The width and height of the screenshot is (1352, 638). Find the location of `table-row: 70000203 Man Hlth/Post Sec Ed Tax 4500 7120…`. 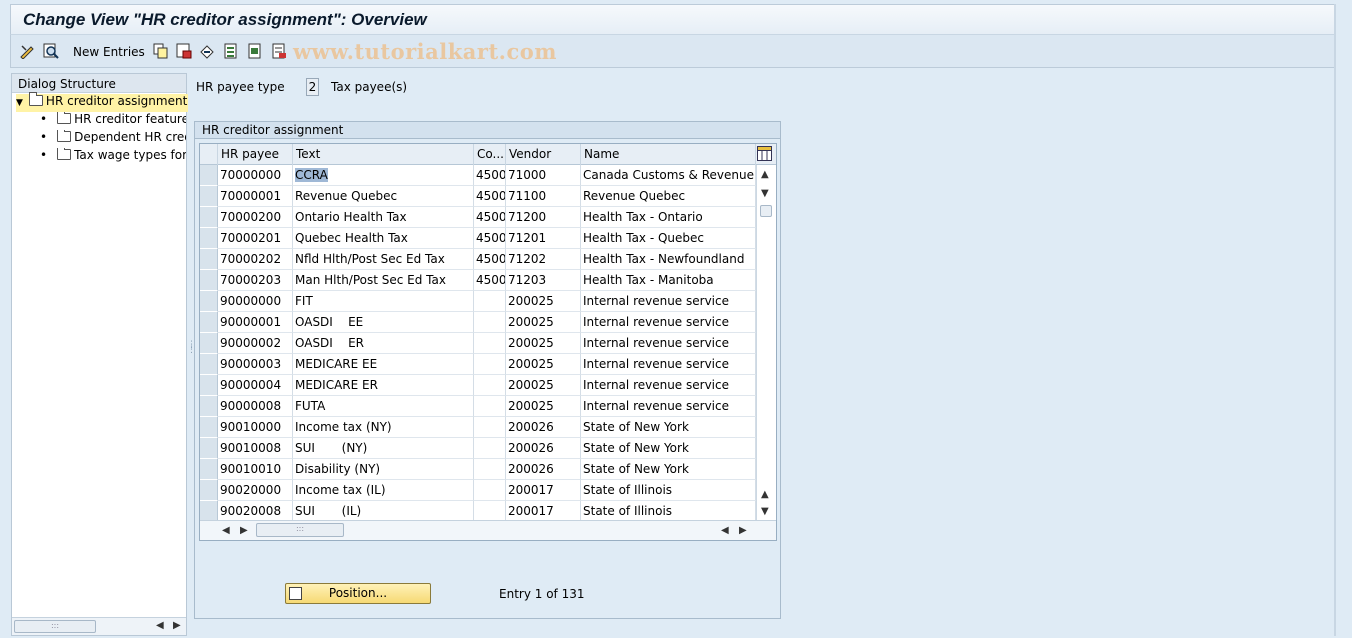

table-row: 70000203 Man Hlth/Post Sec Ed Tax 4500 7120… is located at coordinates (478, 280).